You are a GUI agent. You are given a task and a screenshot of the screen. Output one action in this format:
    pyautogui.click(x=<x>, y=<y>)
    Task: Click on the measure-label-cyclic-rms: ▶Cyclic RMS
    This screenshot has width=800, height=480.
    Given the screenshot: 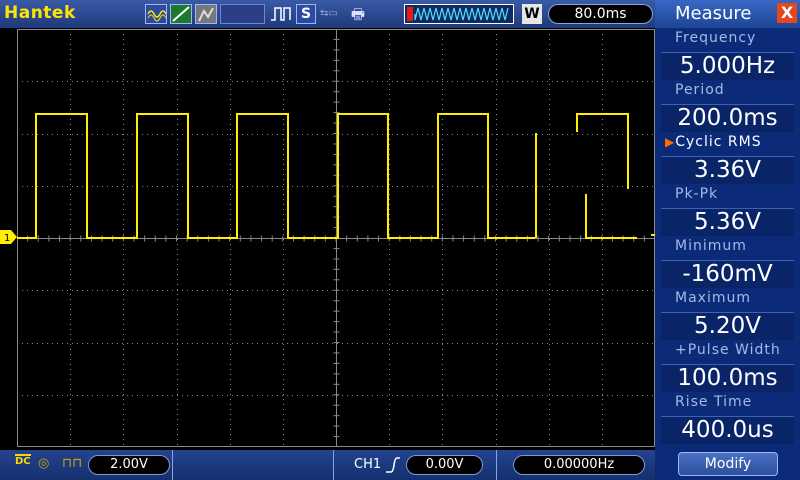 What is the action you would take?
    pyautogui.click(x=713, y=142)
    